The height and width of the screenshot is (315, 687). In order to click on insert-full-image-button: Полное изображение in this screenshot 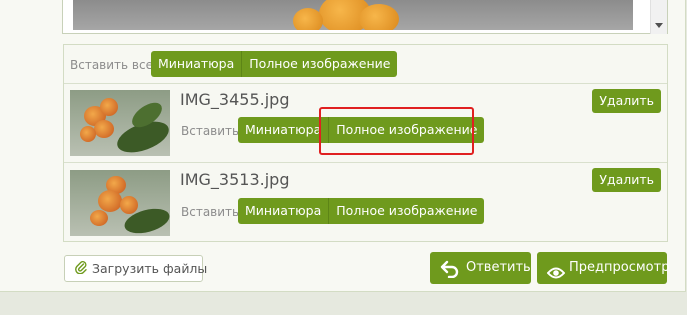, I will do `click(407, 211)`.